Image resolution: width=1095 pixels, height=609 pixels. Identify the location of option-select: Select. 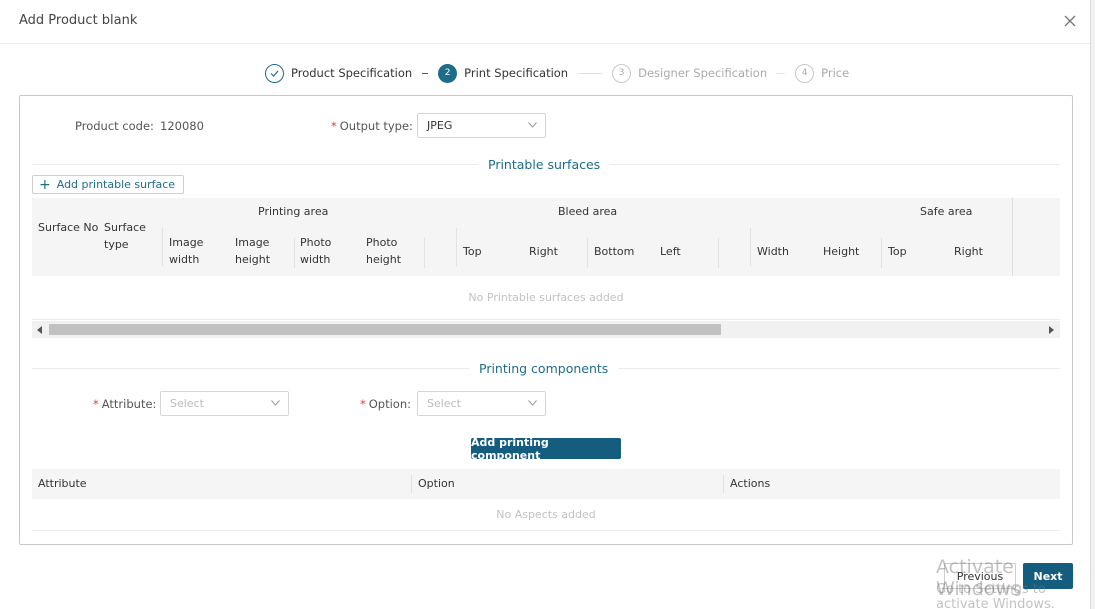
(481, 403).